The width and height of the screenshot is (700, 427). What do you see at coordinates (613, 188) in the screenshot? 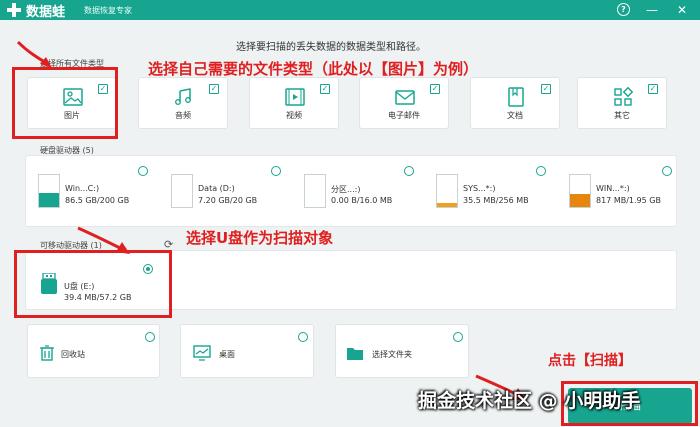
I see `drive-name: WIN...*:)` at bounding box center [613, 188].